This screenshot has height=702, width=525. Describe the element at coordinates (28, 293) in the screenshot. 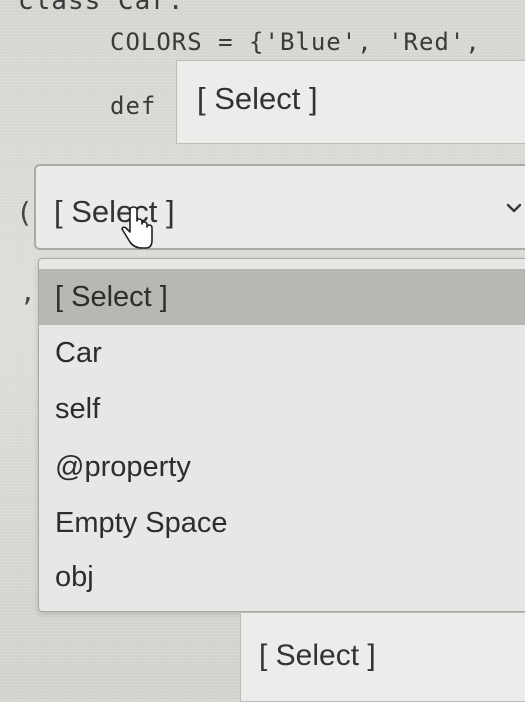

I see `code-comma: ,` at that location.